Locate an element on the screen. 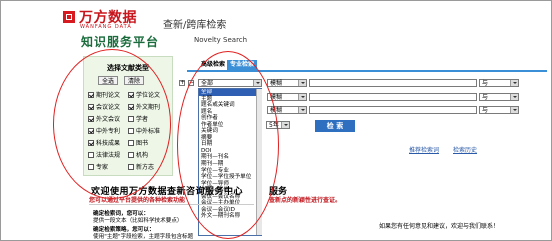 The width and height of the screenshot is (552, 241). search-button: 检 索 is located at coordinates (335, 126).